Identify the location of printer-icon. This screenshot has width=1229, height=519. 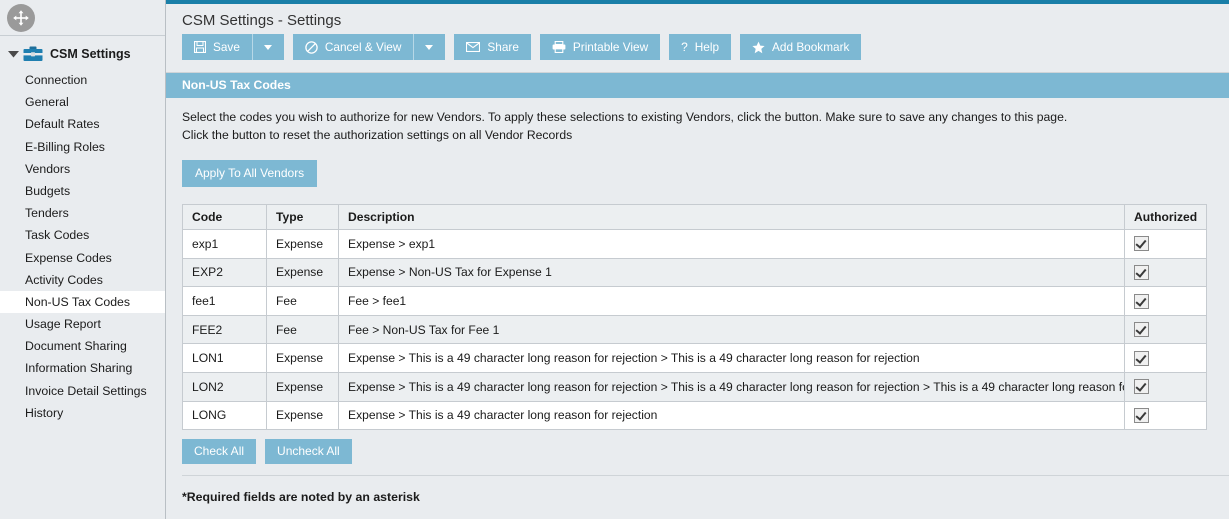
(559, 47).